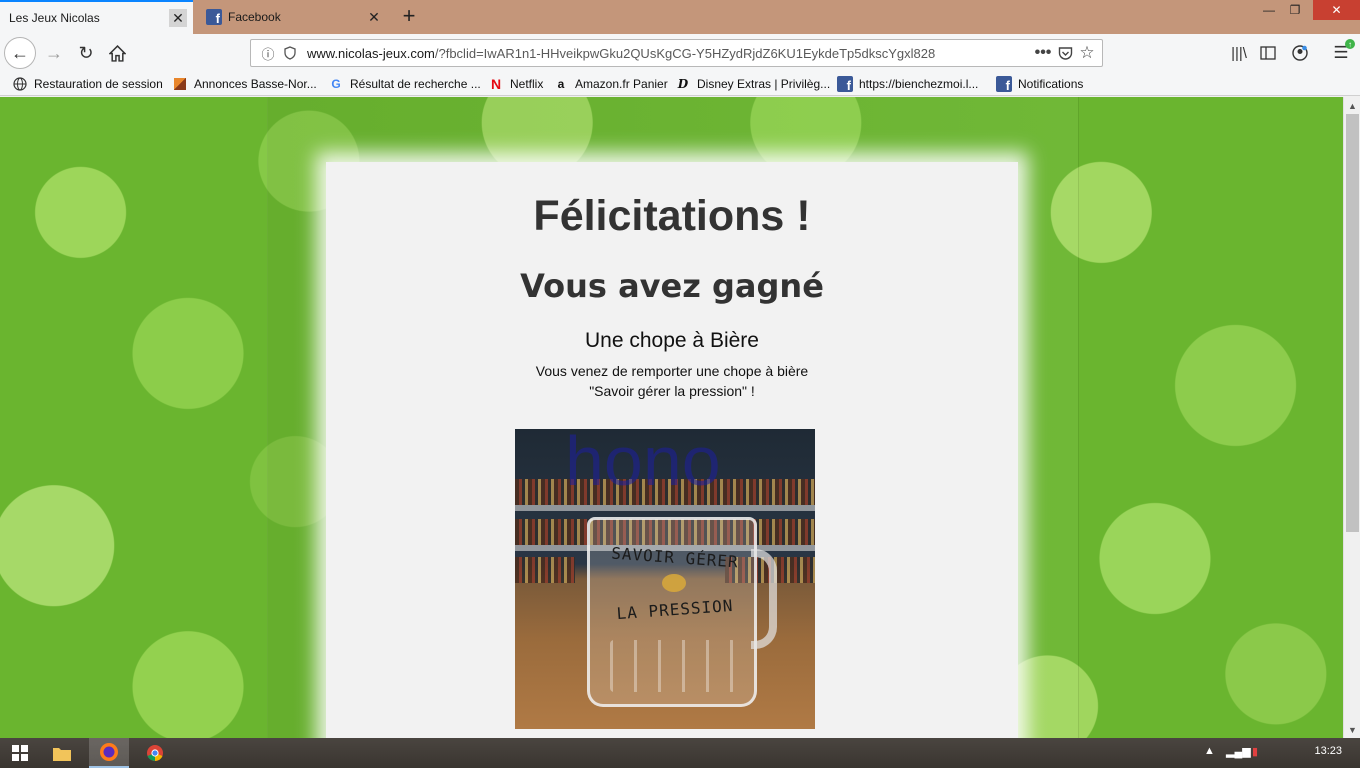 This screenshot has height=768, width=1360. I want to click on windows-logo-icon, so click(20, 753).